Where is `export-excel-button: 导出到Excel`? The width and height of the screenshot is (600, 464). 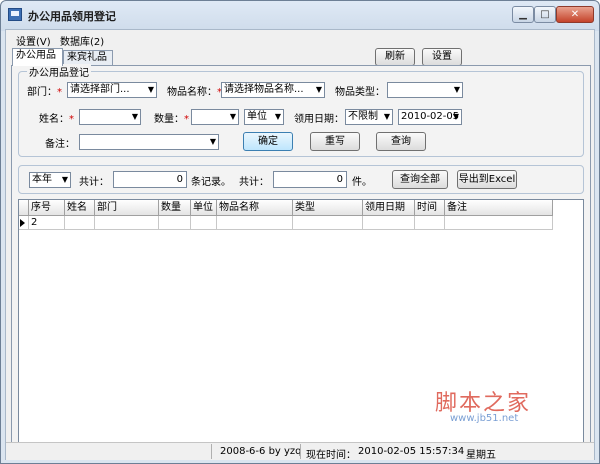 export-excel-button: 导出到Excel is located at coordinates (487, 179).